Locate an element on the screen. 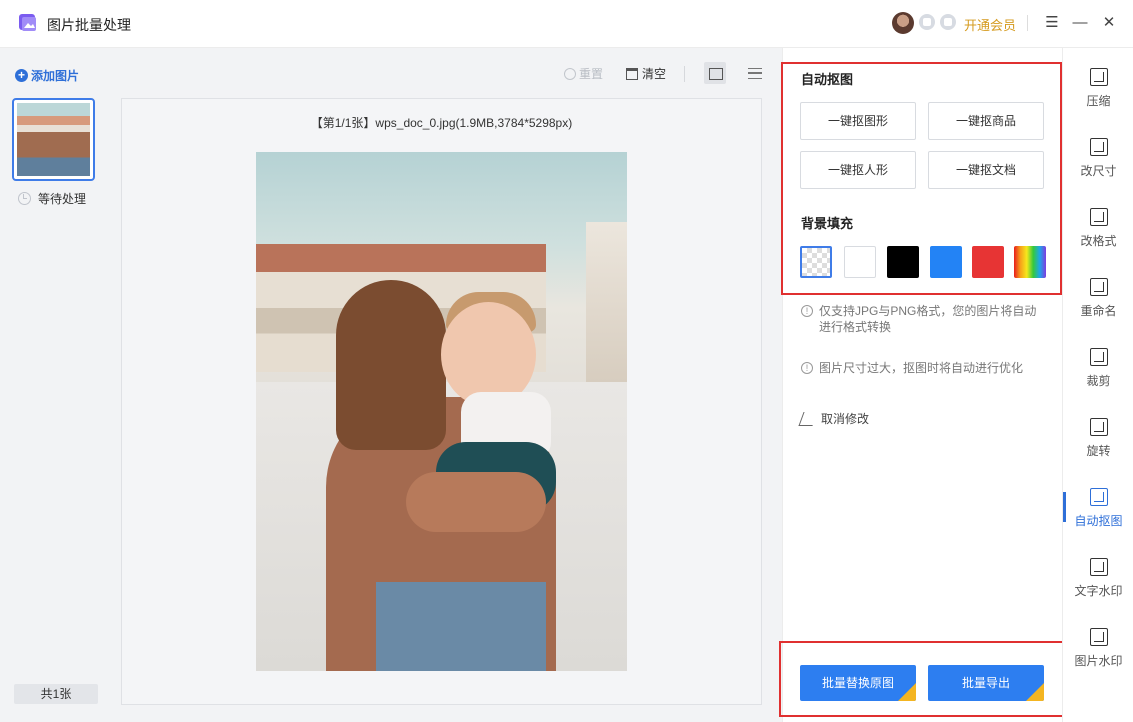 The image size is (1133, 722). toolbar-divider is located at coordinates (684, 74).